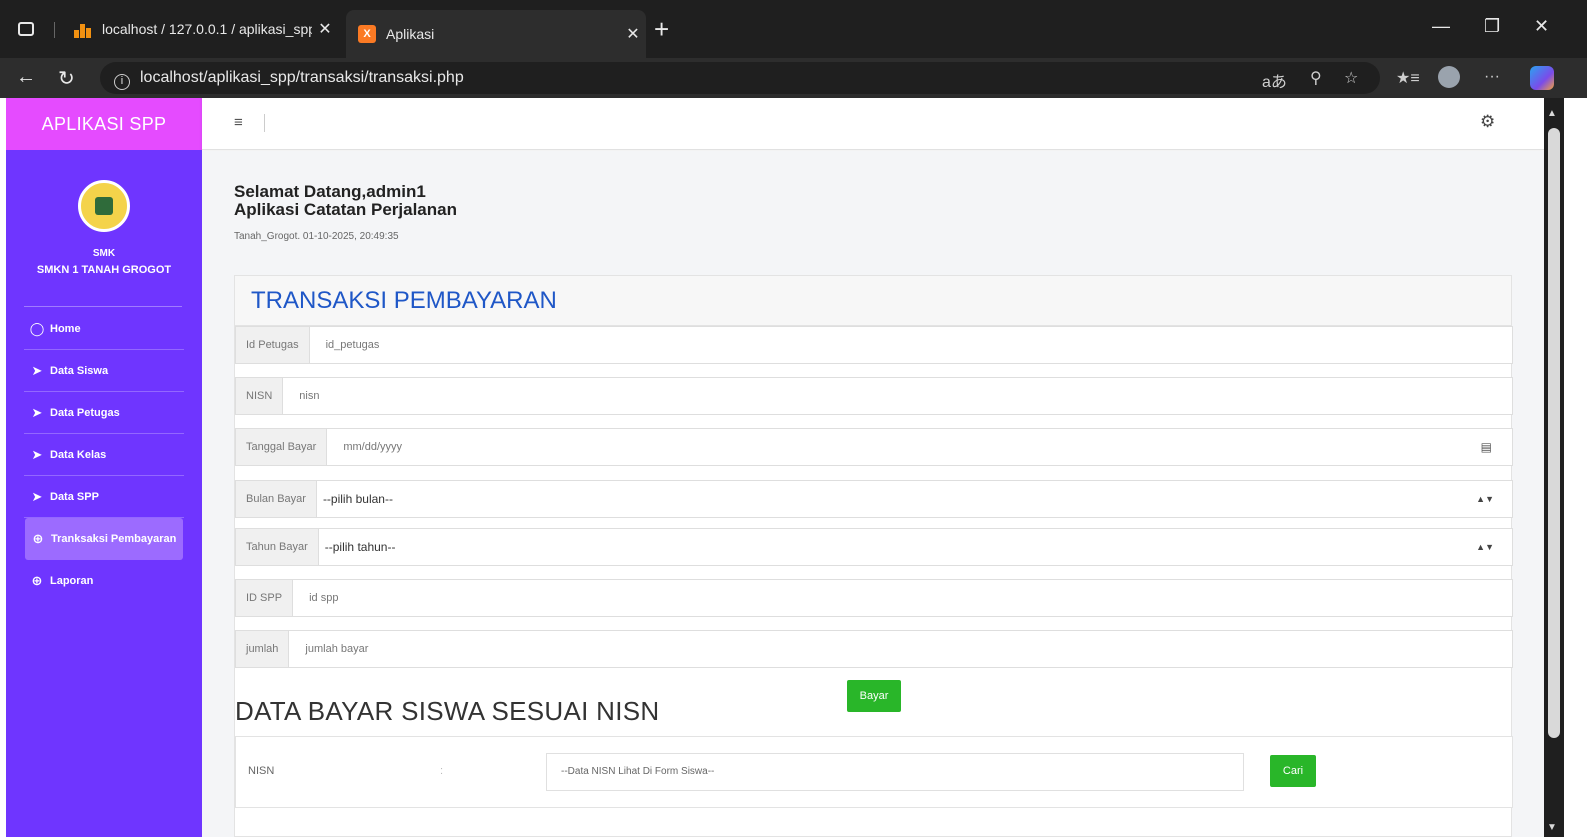 The image size is (1587, 837). I want to click on sidebar-item-label: Data Kelas, so click(78, 454).